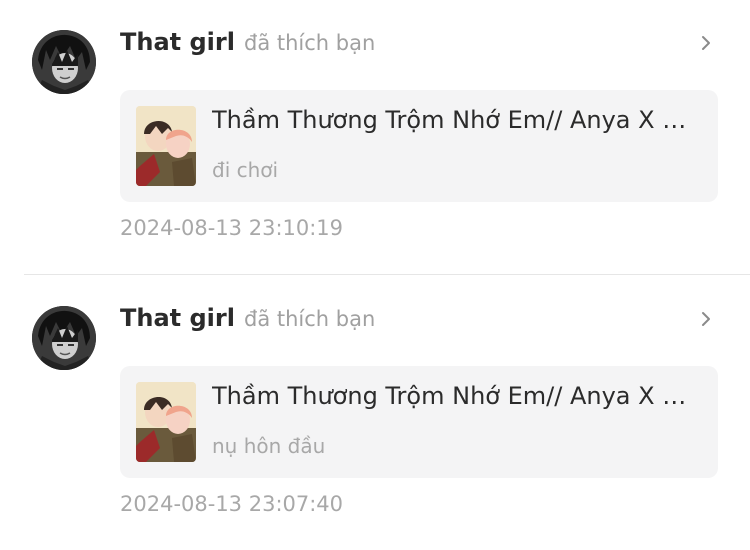  What do you see at coordinates (269, 446) in the screenshot?
I see `chapter-name: nụ hôn đầu` at bounding box center [269, 446].